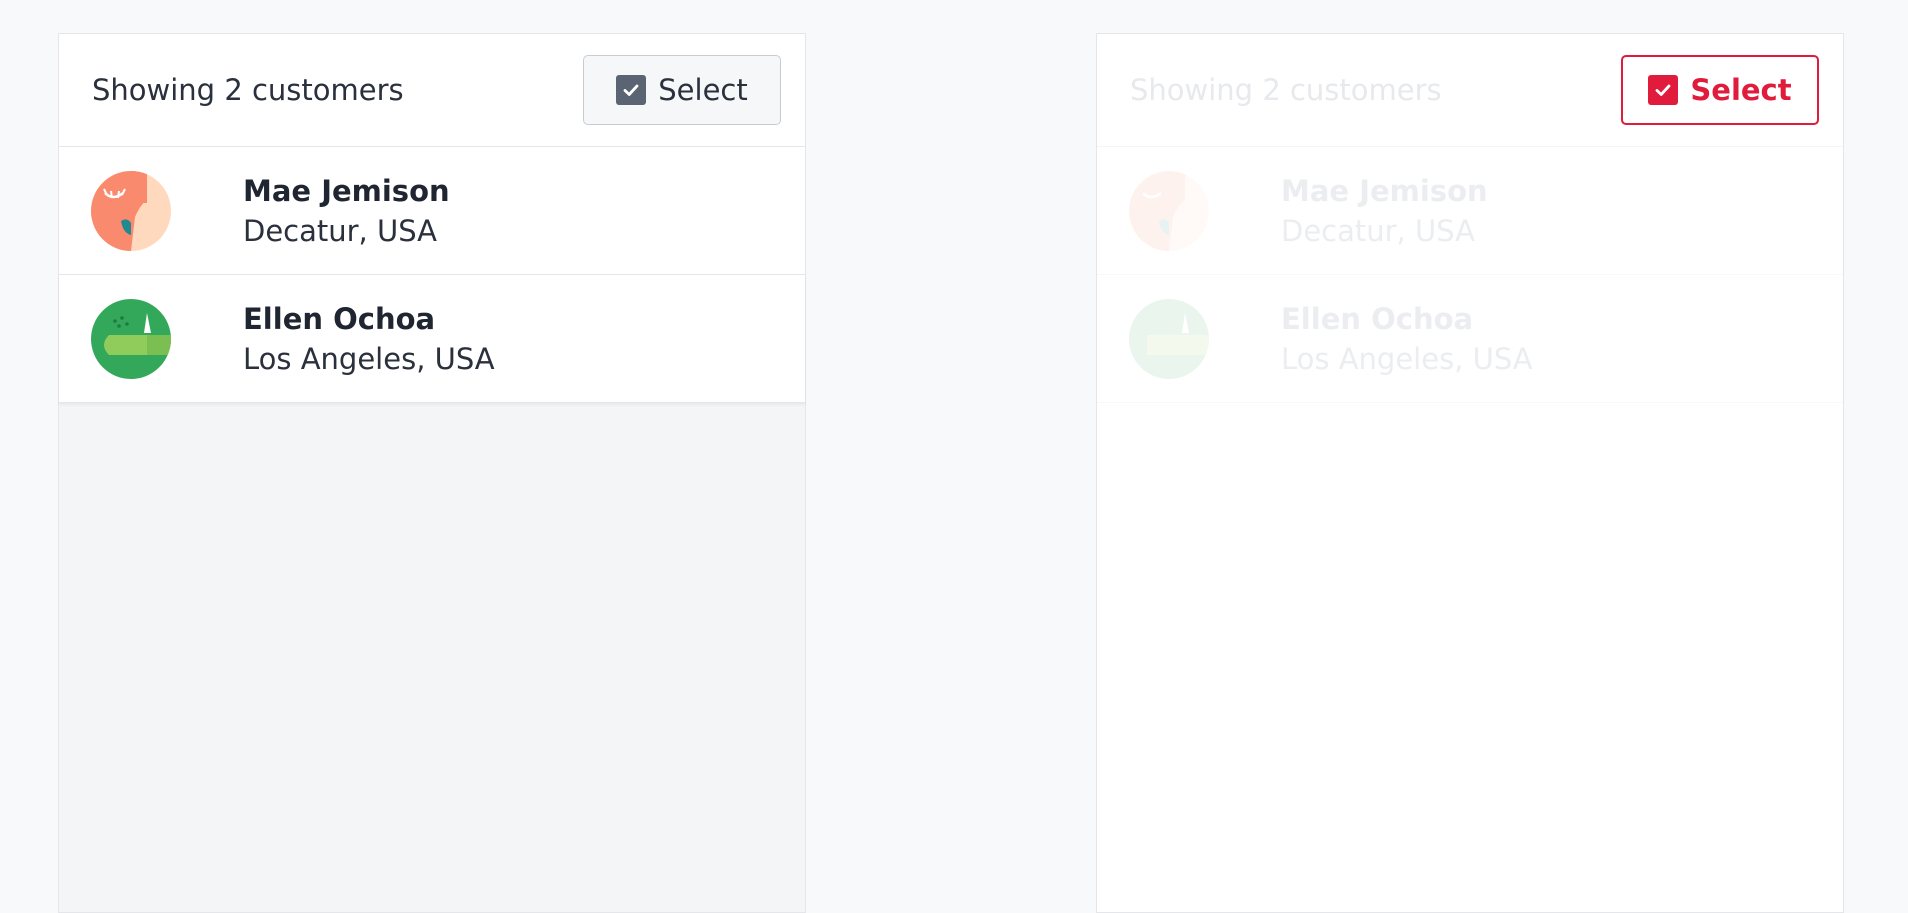  I want to click on select-button: Select, so click(682, 90).